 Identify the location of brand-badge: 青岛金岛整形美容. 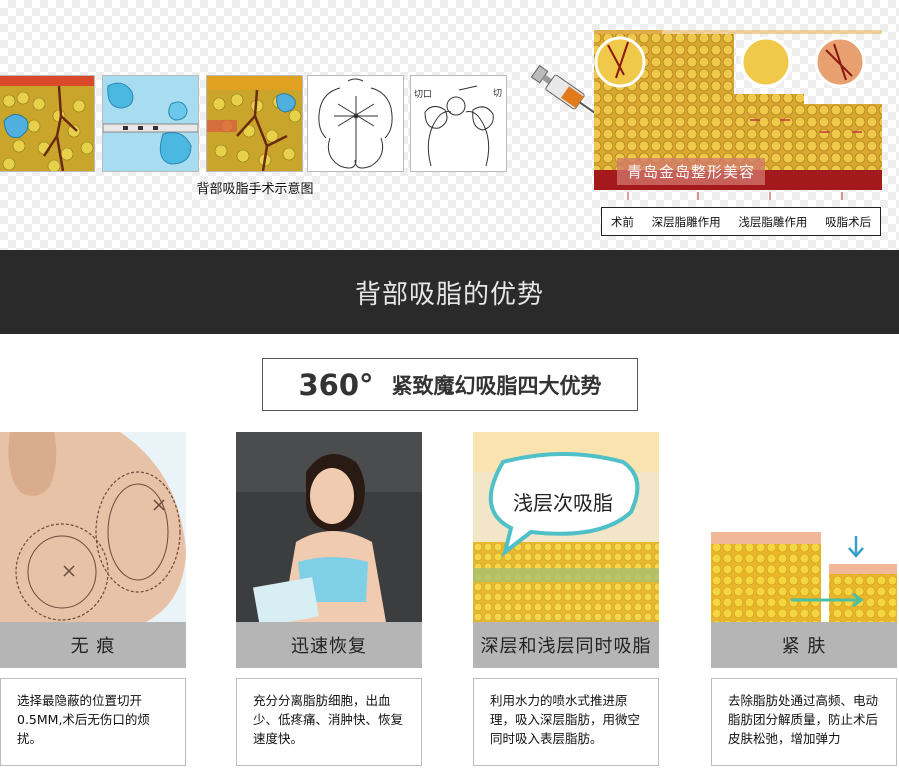
(691, 171).